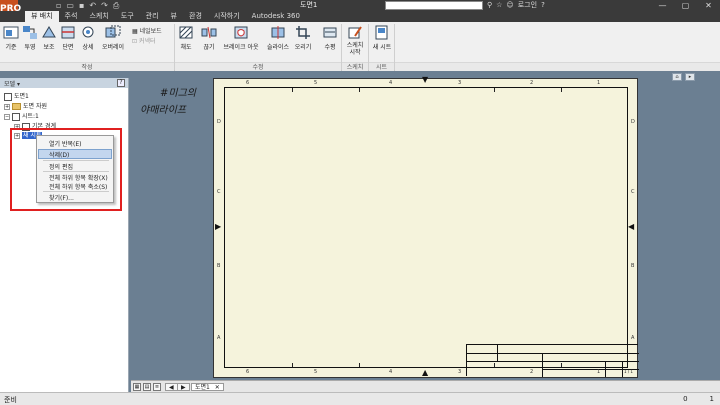 This screenshot has width=720, height=405. I want to click on base-view-button: 기준, so click(11, 38).